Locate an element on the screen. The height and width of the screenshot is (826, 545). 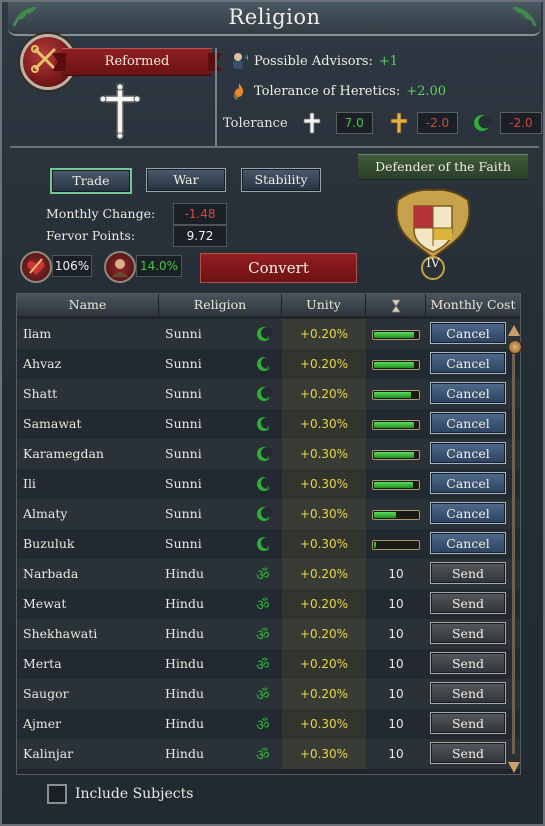
tolerance-heathen-value: -2.0 is located at coordinates (521, 123).